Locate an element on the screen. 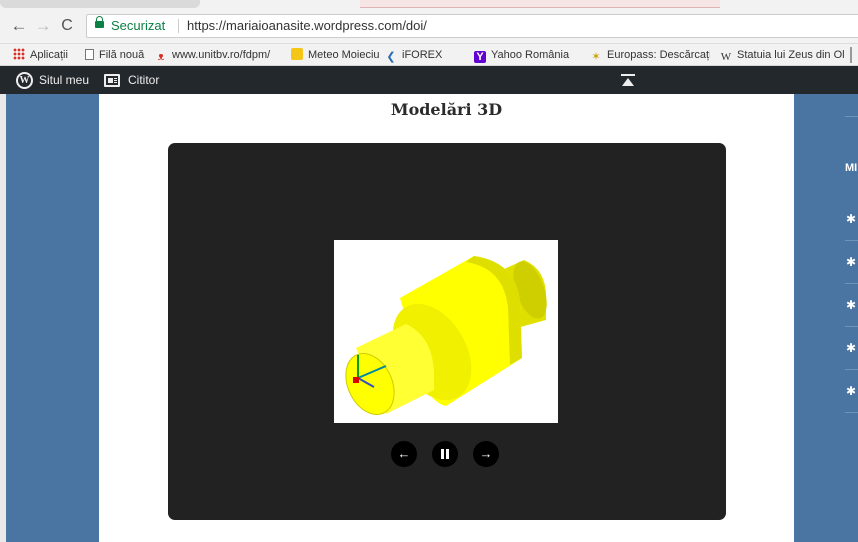  bookmark-iforex: ❮ iFOREX is located at coordinates (414, 54).